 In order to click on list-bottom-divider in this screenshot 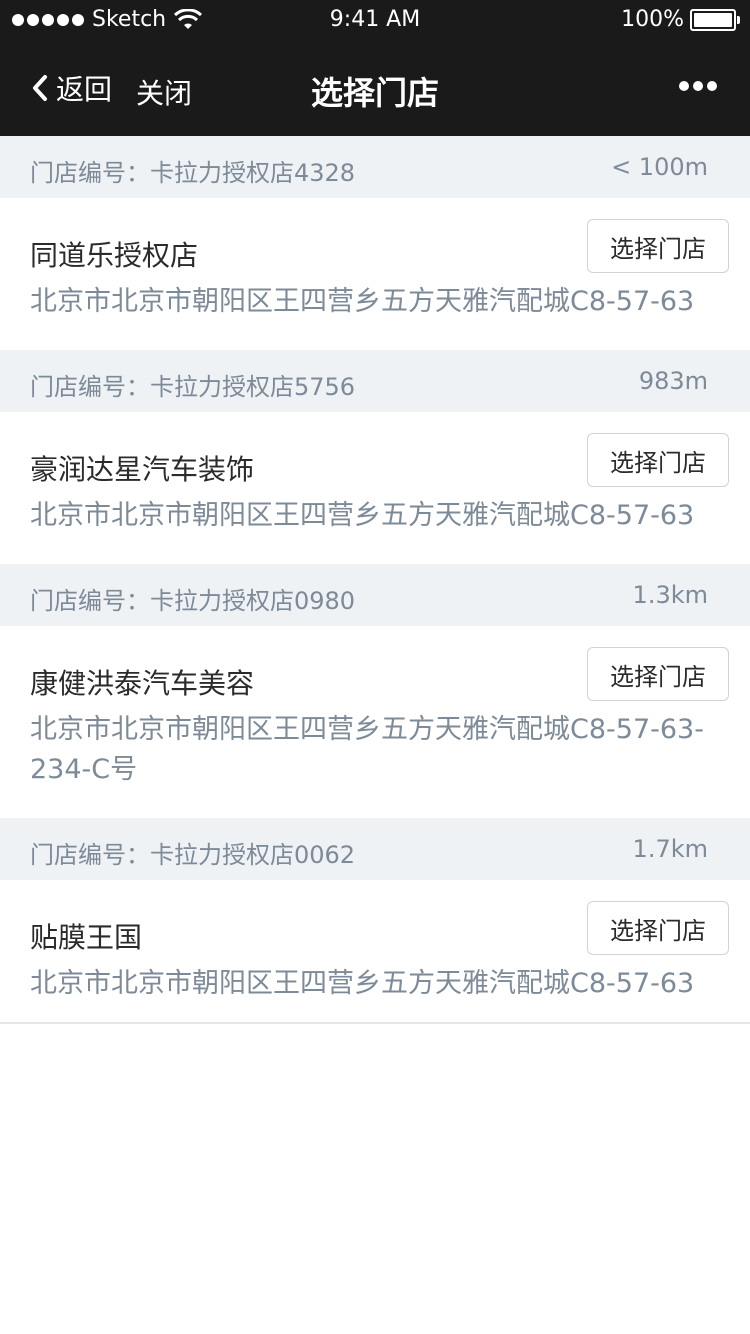, I will do `click(375, 1023)`.